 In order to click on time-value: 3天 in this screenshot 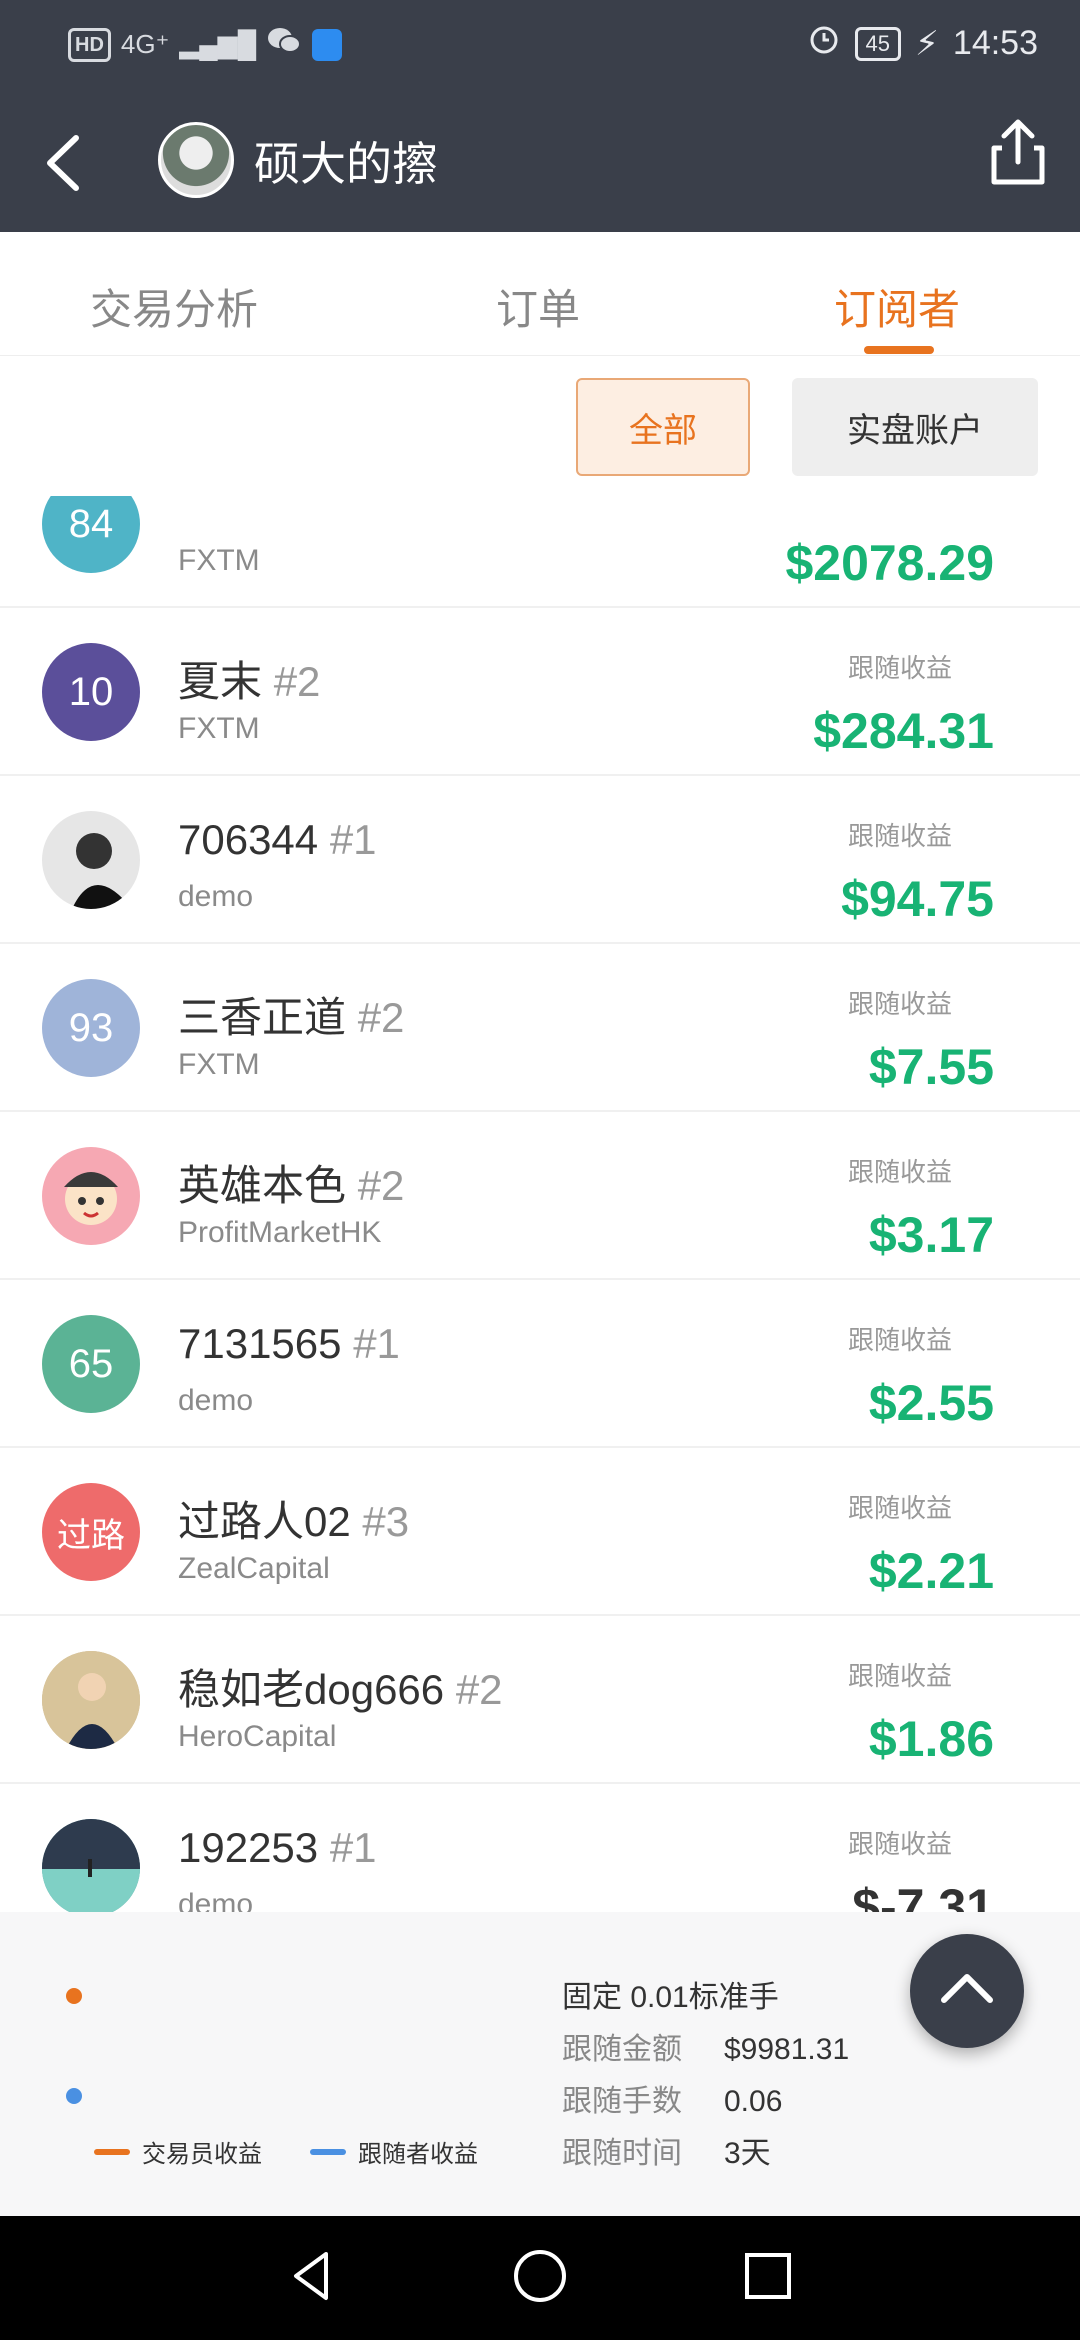, I will do `click(747, 2153)`.